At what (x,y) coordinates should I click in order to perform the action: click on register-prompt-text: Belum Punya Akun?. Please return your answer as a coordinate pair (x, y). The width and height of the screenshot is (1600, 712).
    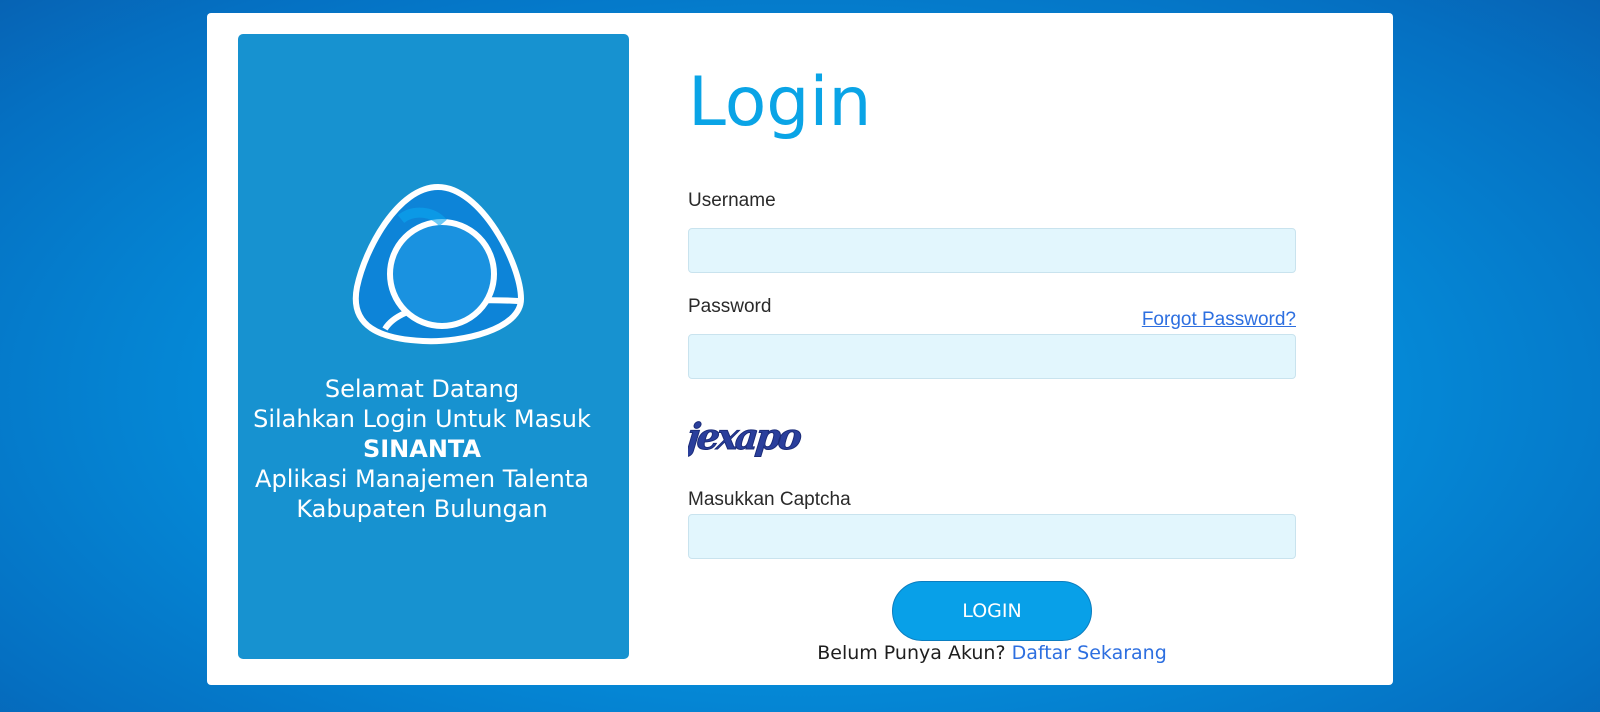
    Looking at the image, I should click on (911, 653).